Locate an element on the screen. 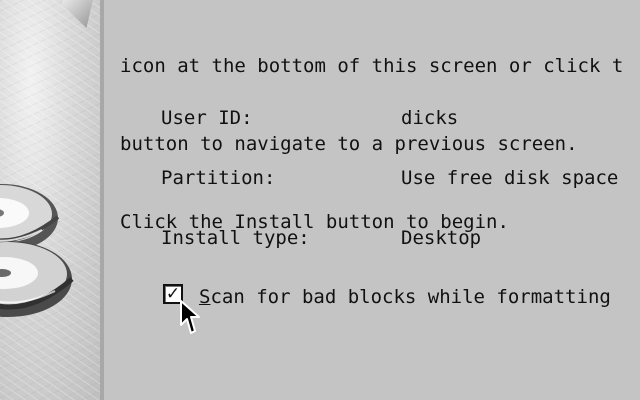 This screenshot has width=640, height=400. scan-bad-blocks-label: Scan for bad blocks while formatting is located at coordinates (405, 297).